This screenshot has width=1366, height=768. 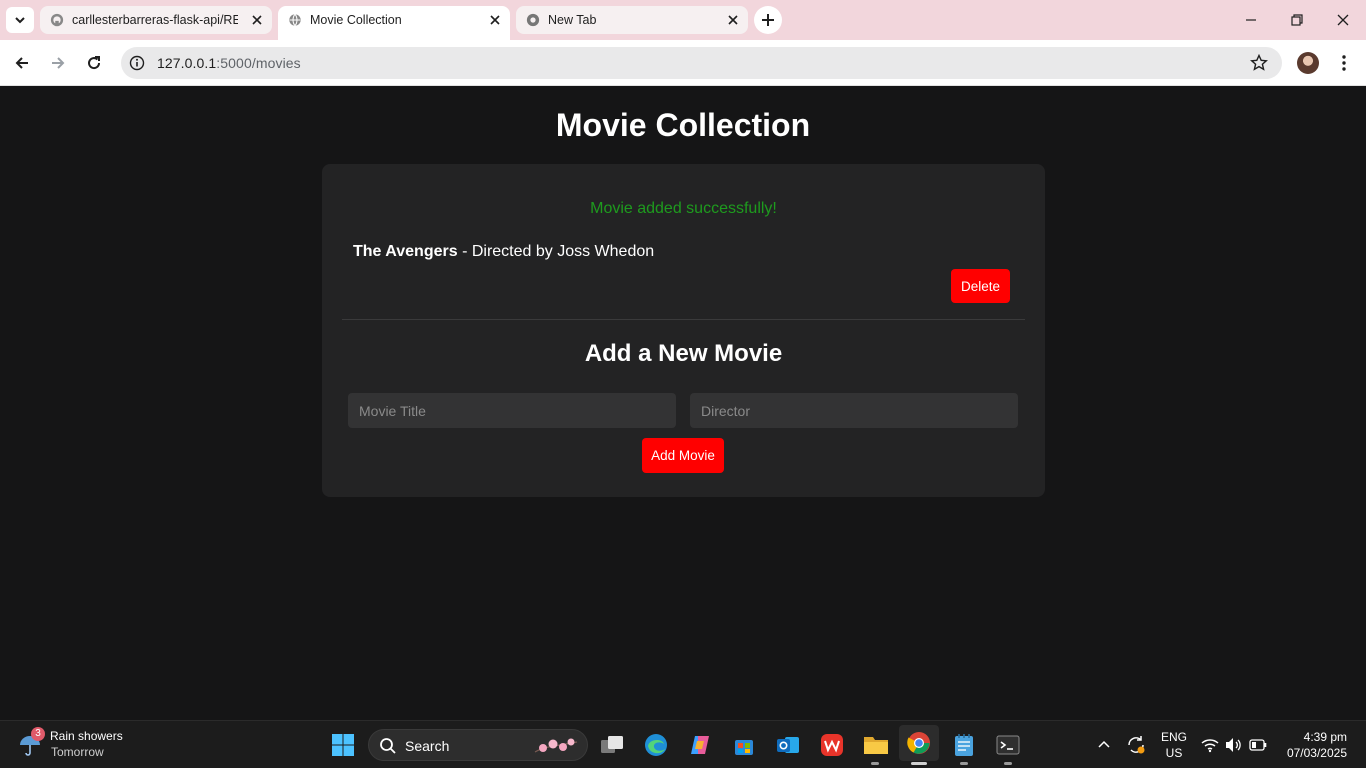 I want to click on sync-status-button, so click(x=1136, y=745).